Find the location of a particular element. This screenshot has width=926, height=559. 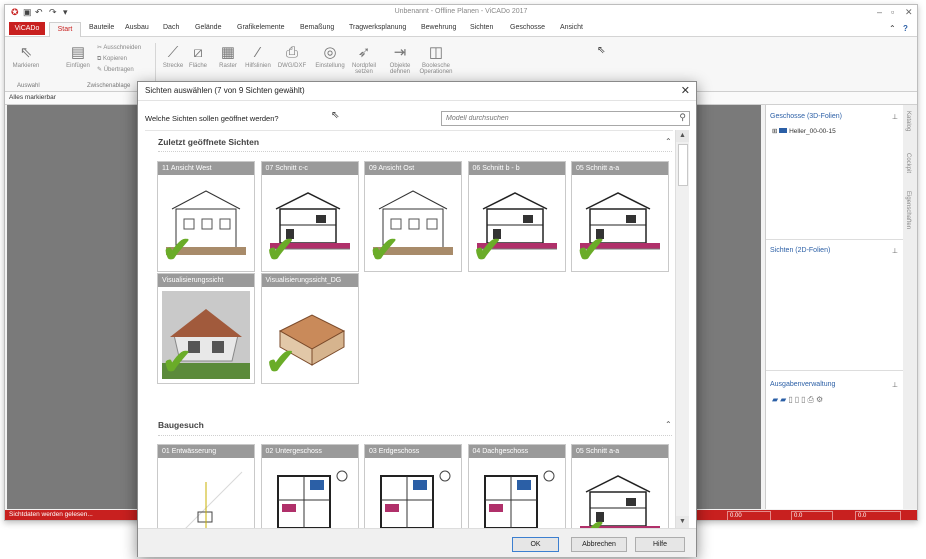

filter-select: Alles markierbar is located at coordinates (32, 97).